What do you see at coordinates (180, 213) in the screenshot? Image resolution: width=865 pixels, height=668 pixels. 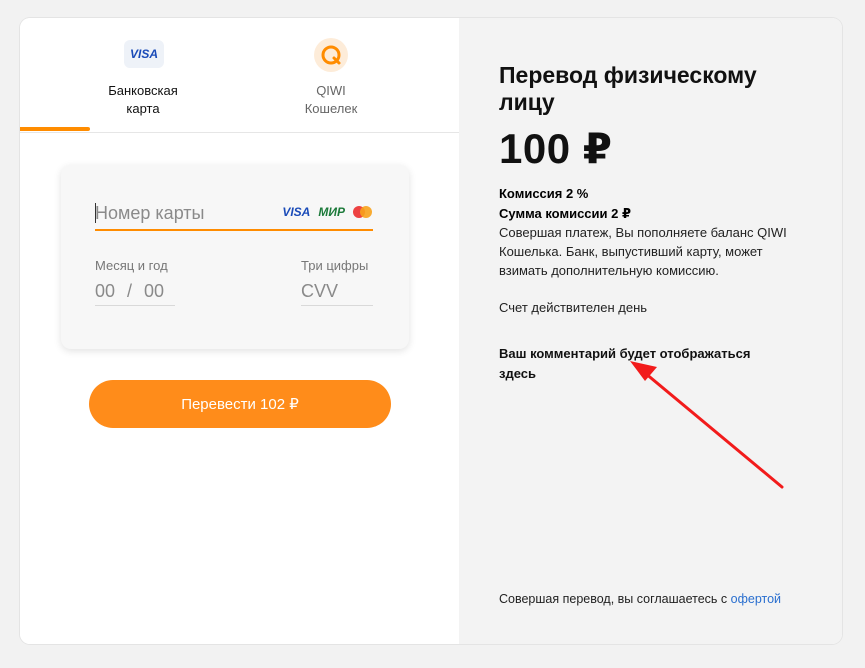 I see `card-number-input` at bounding box center [180, 213].